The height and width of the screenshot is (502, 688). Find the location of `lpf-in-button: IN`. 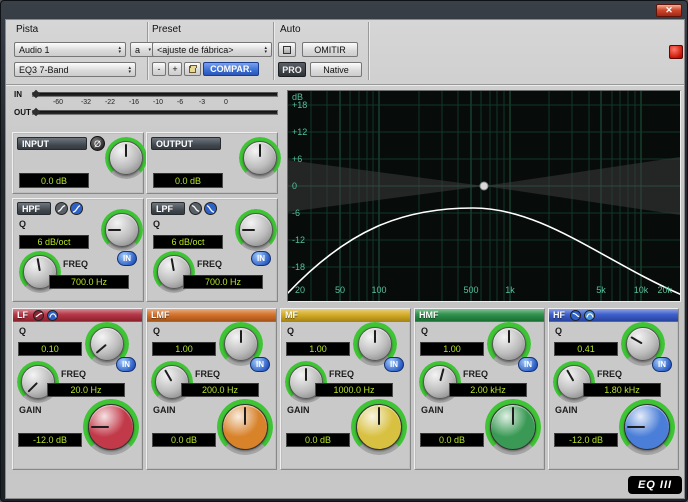

lpf-in-button: IN is located at coordinates (261, 258).